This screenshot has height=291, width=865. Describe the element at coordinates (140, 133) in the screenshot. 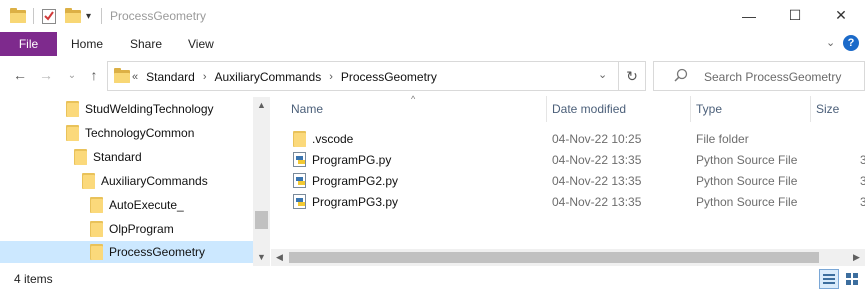

I see `tree-item-label: TechnologyCommon` at that location.